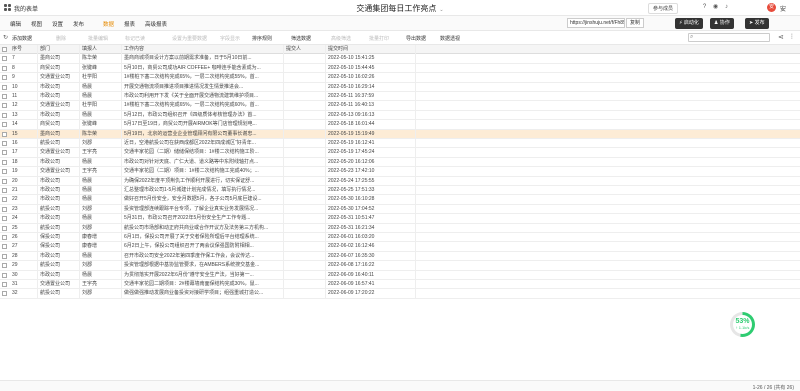 This screenshot has height=391, width=800. What do you see at coordinates (101, 238) in the screenshot?
I see `table-cell-who: 康春增` at bounding box center [101, 238].